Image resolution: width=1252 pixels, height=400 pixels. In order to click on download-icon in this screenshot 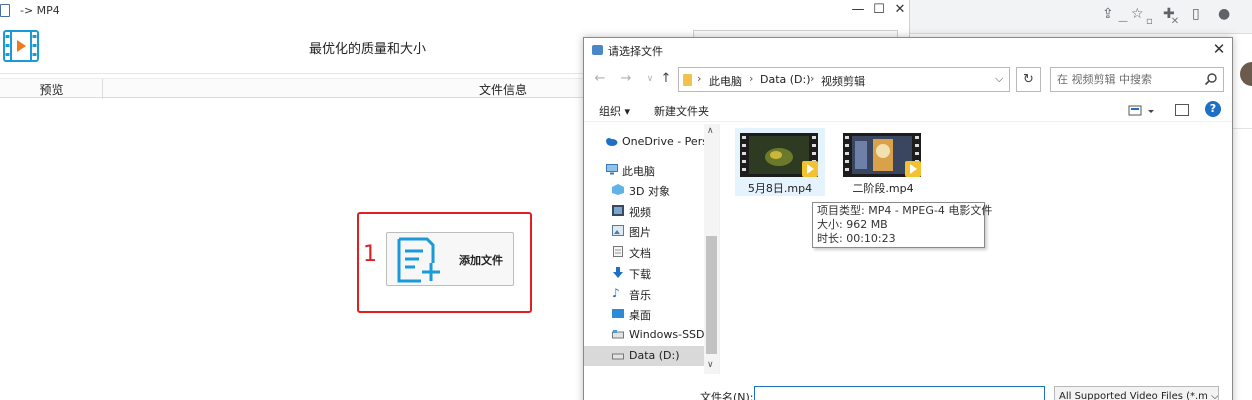, I will do `click(618, 272)`.